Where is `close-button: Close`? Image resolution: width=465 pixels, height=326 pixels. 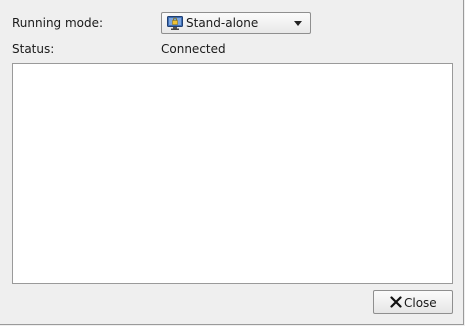
close-button: Close is located at coordinates (413, 302).